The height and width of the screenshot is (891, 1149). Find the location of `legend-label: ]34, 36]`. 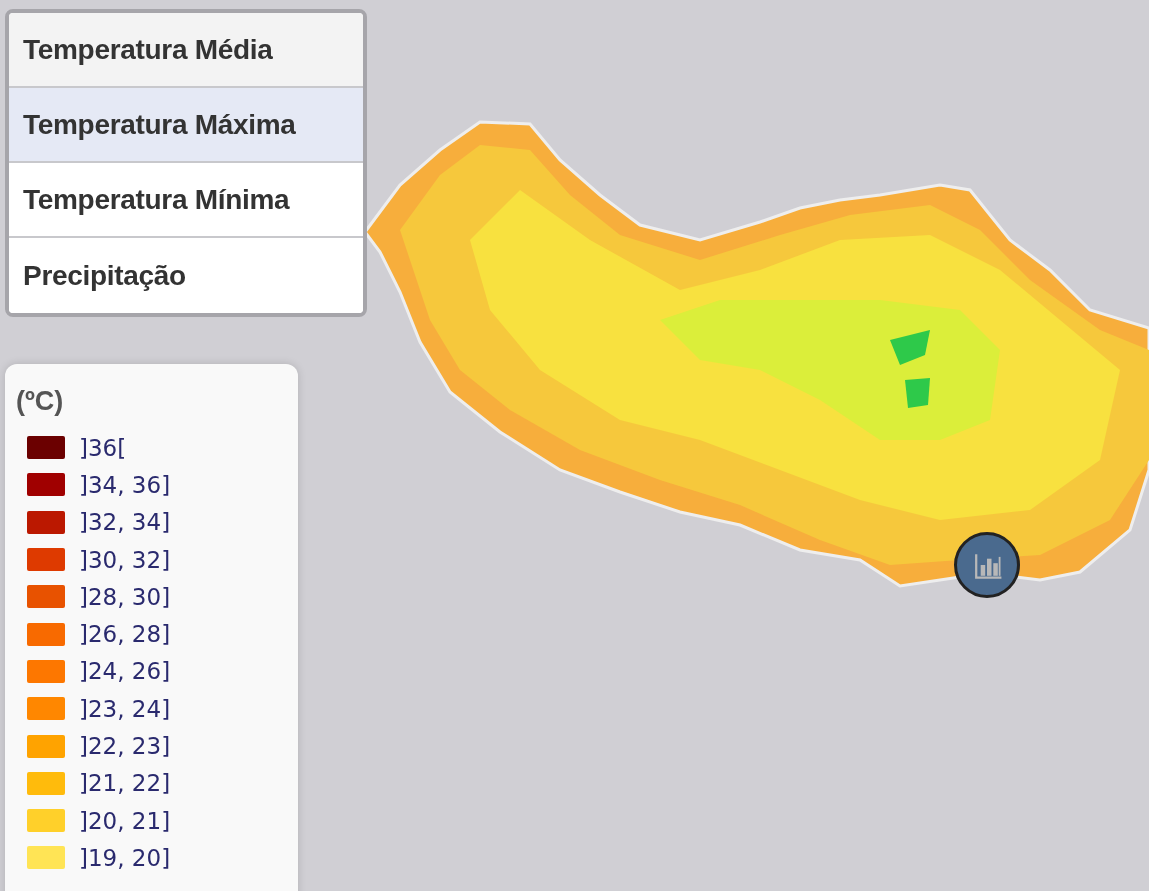

legend-label: ]34, 36] is located at coordinates (125, 484).